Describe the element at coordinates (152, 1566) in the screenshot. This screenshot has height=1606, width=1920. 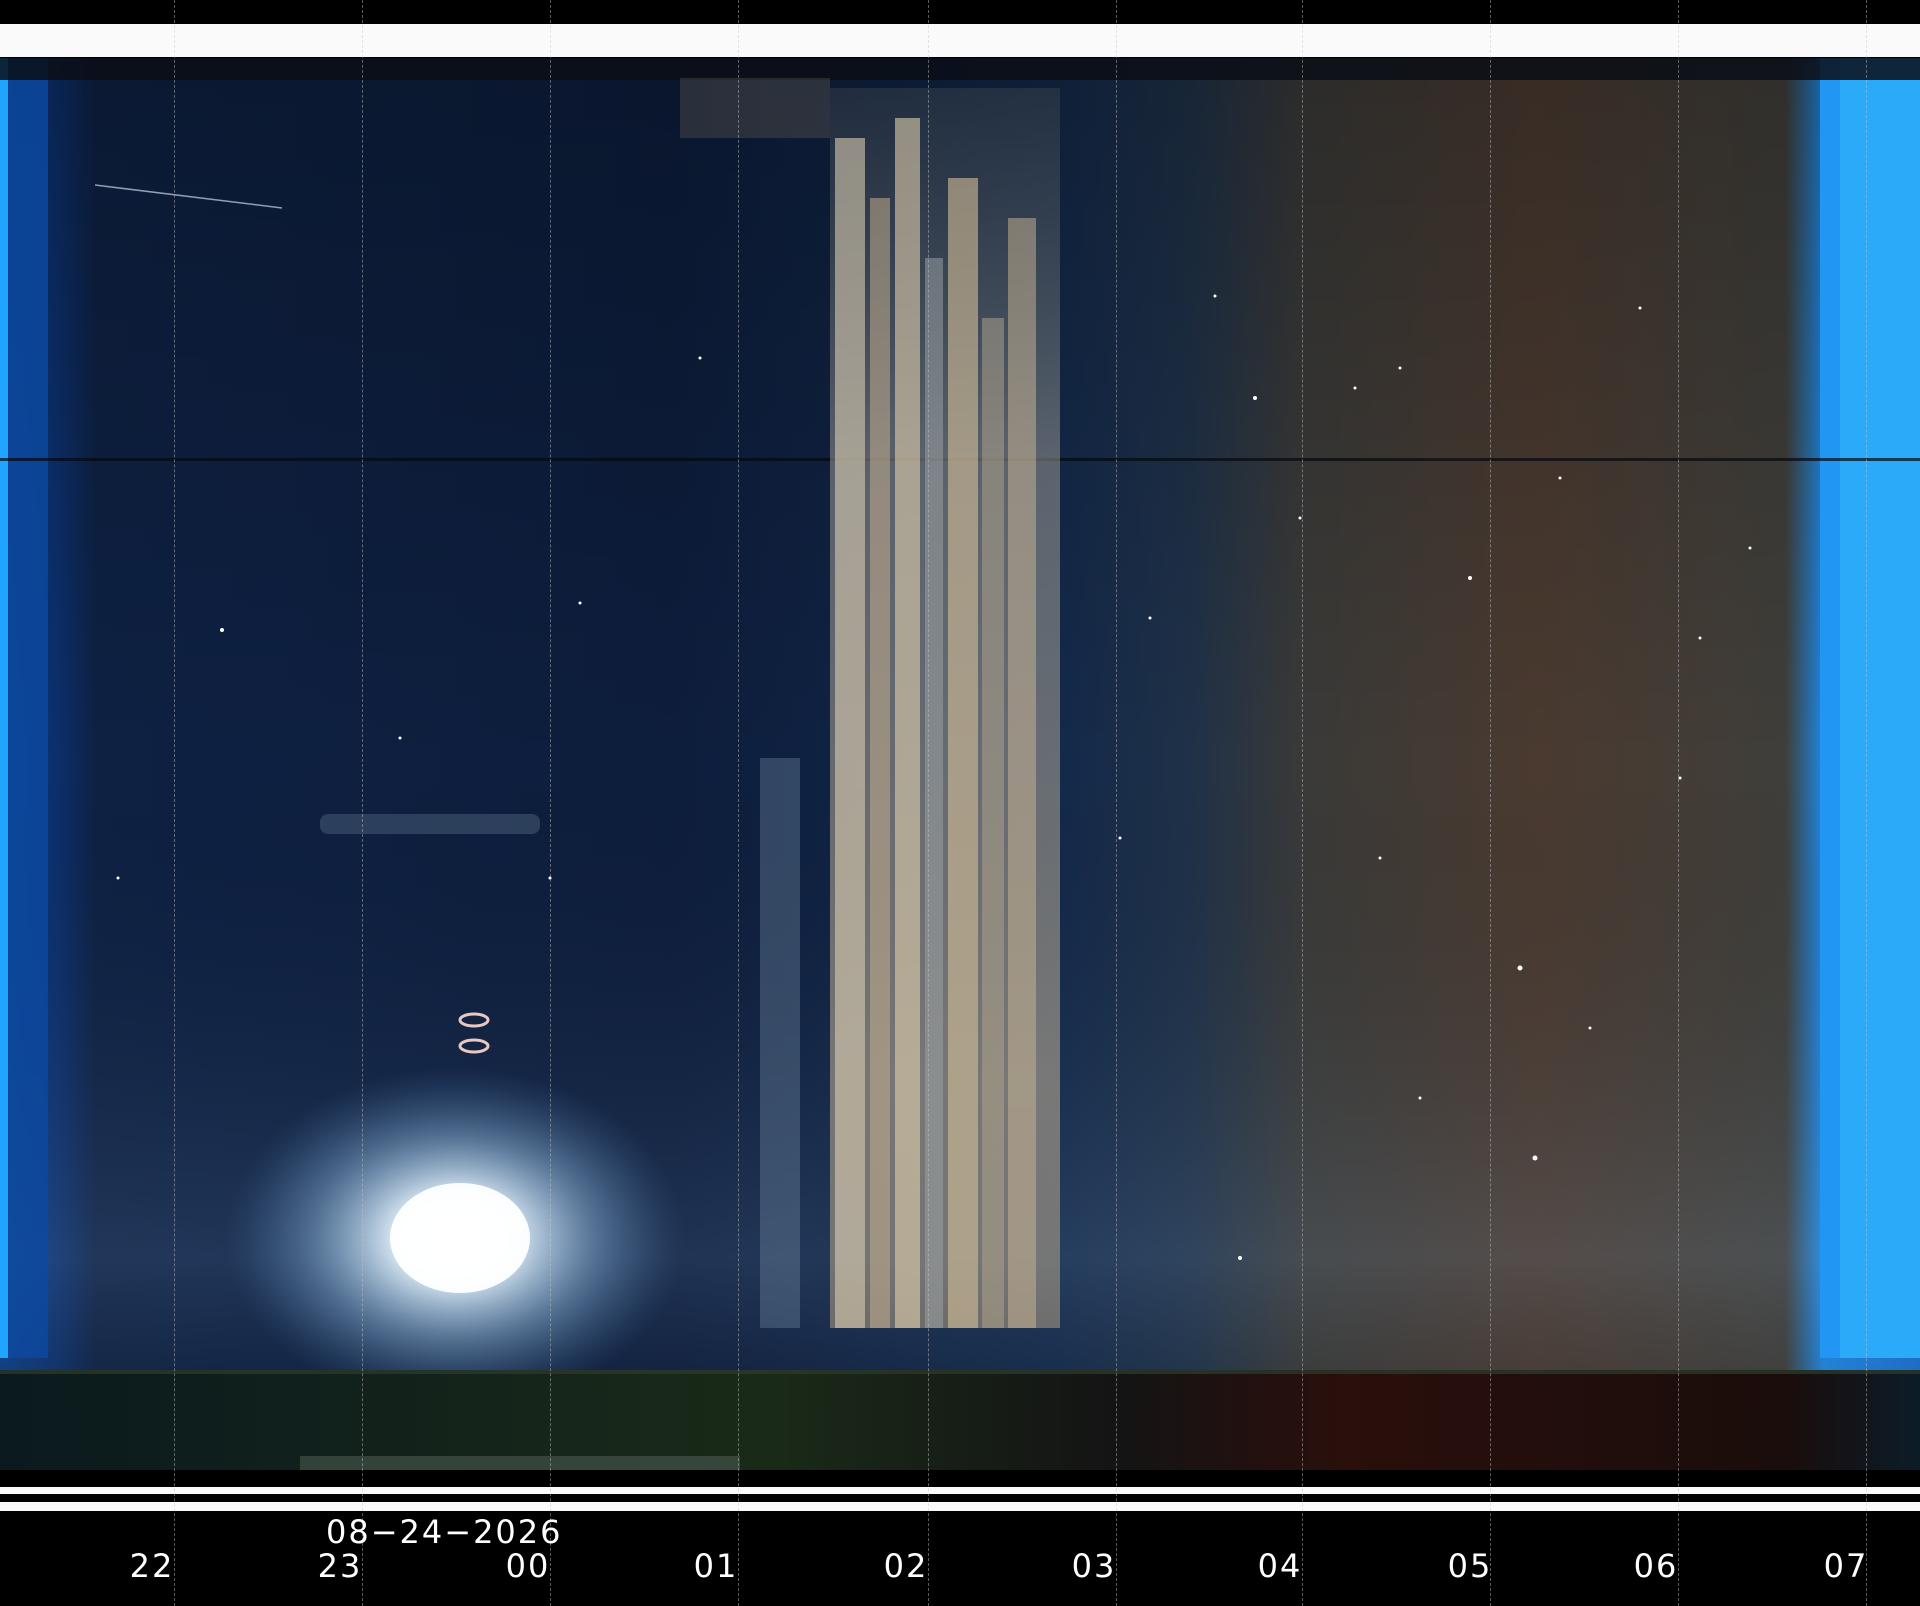
I see `hour-label-22: 22` at that location.